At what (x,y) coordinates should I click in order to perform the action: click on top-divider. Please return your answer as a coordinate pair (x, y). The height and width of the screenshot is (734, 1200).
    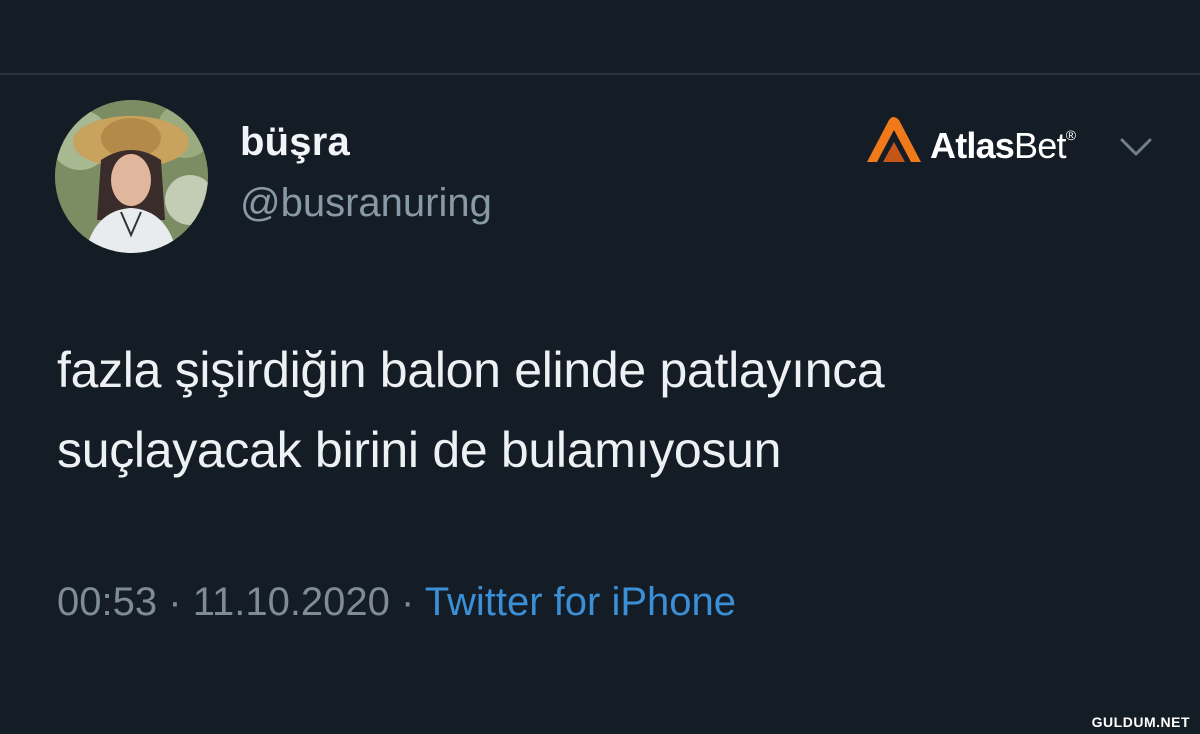
    Looking at the image, I should click on (600, 74).